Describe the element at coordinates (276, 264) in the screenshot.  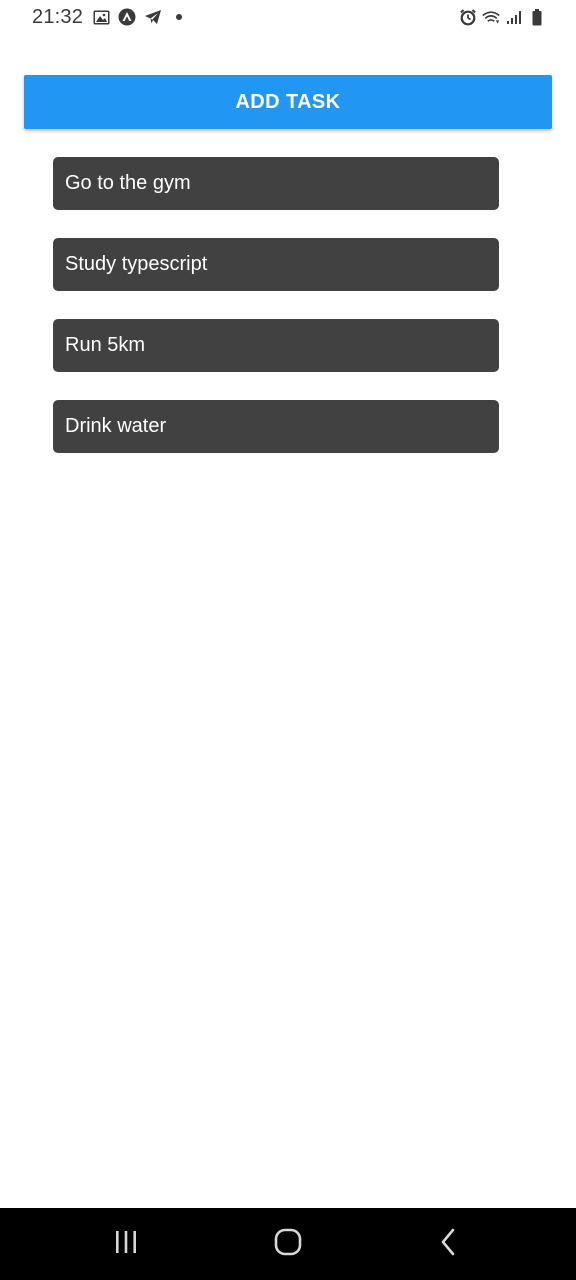
I see `task-item: Study typescript` at that location.